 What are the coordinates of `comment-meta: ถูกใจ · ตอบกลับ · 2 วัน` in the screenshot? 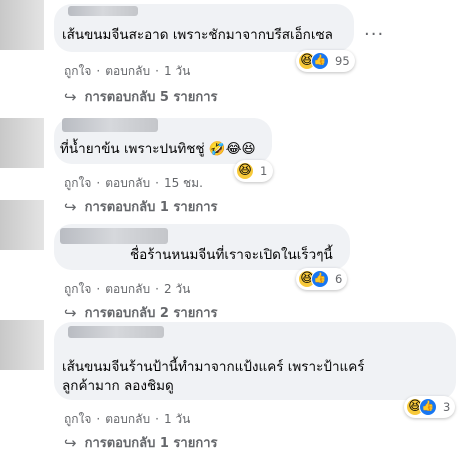 It's located at (127, 289).